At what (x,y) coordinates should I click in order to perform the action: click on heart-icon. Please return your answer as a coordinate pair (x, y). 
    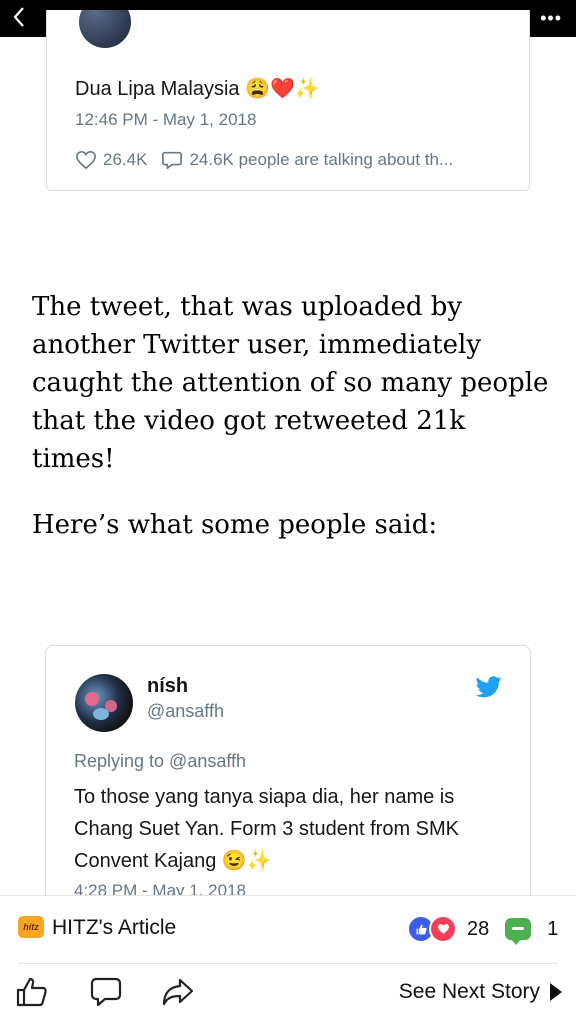
    Looking at the image, I should click on (86, 160).